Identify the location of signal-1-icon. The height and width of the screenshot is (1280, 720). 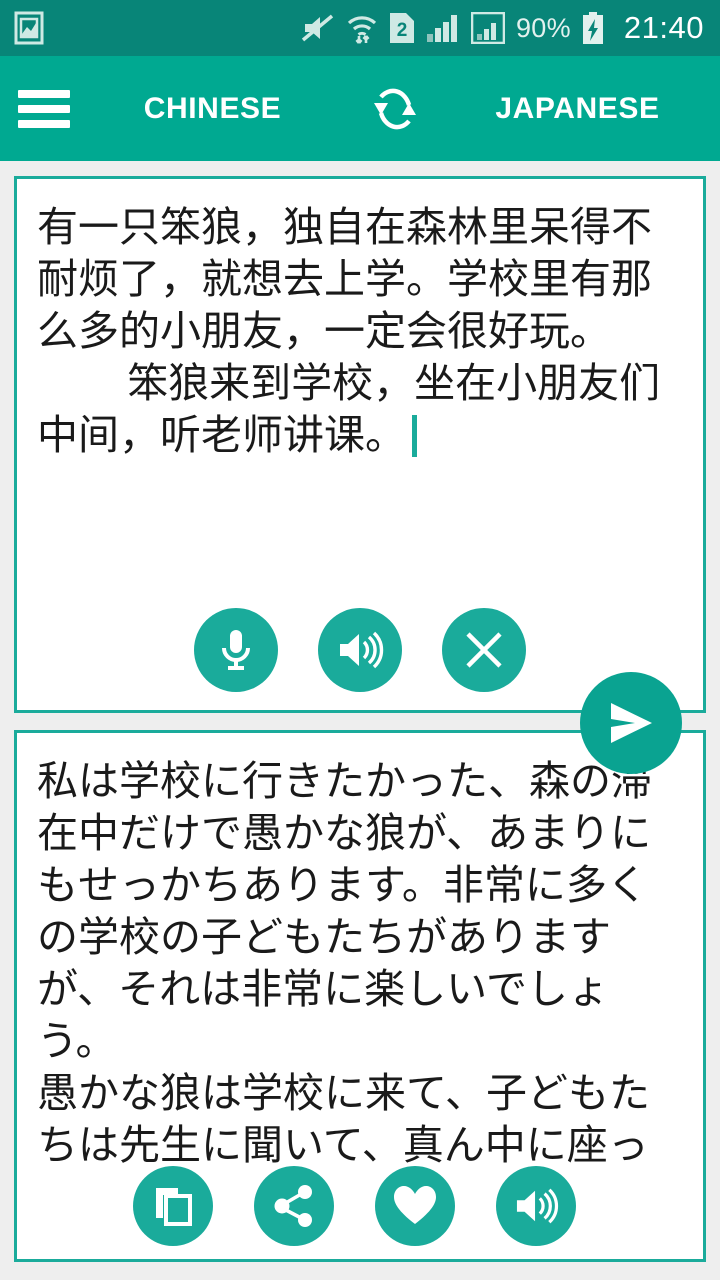
(443, 28).